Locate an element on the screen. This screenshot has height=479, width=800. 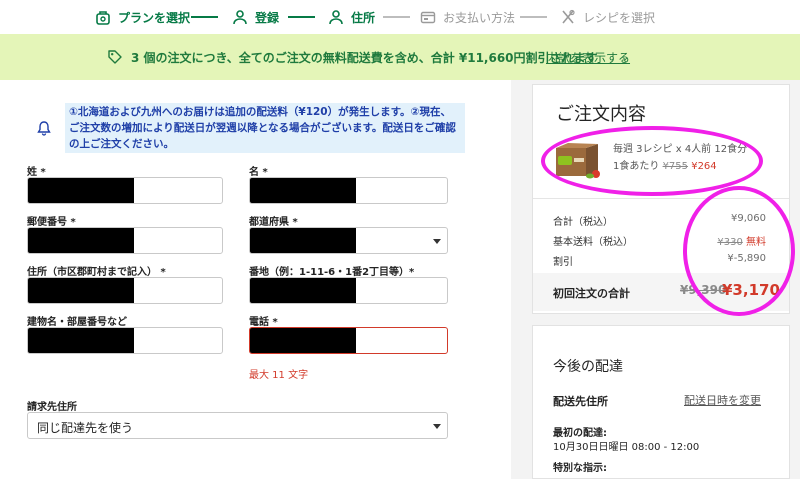
step-recipes: レシピを選択 is located at coordinates (607, 17).